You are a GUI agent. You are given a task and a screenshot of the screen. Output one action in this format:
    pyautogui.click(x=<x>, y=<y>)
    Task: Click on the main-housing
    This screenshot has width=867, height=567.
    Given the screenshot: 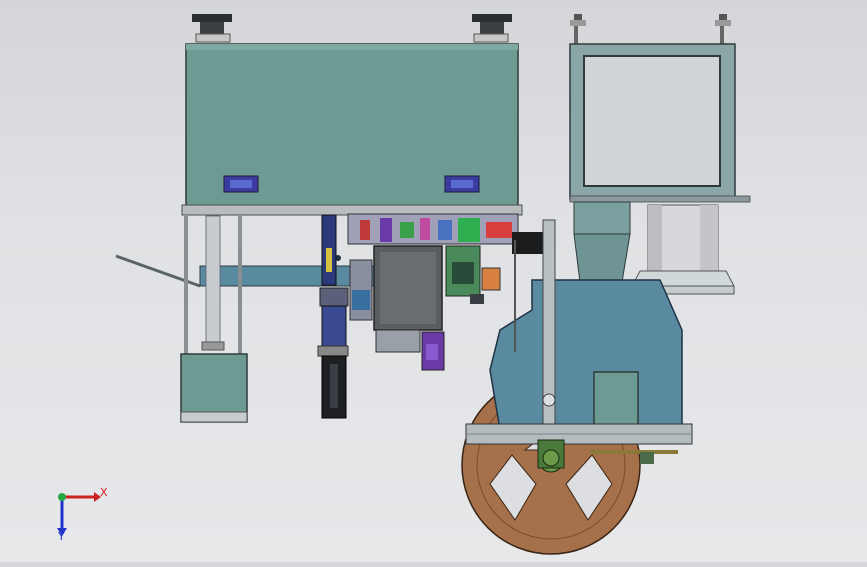 What is the action you would take?
    pyautogui.click(x=352, y=129)
    